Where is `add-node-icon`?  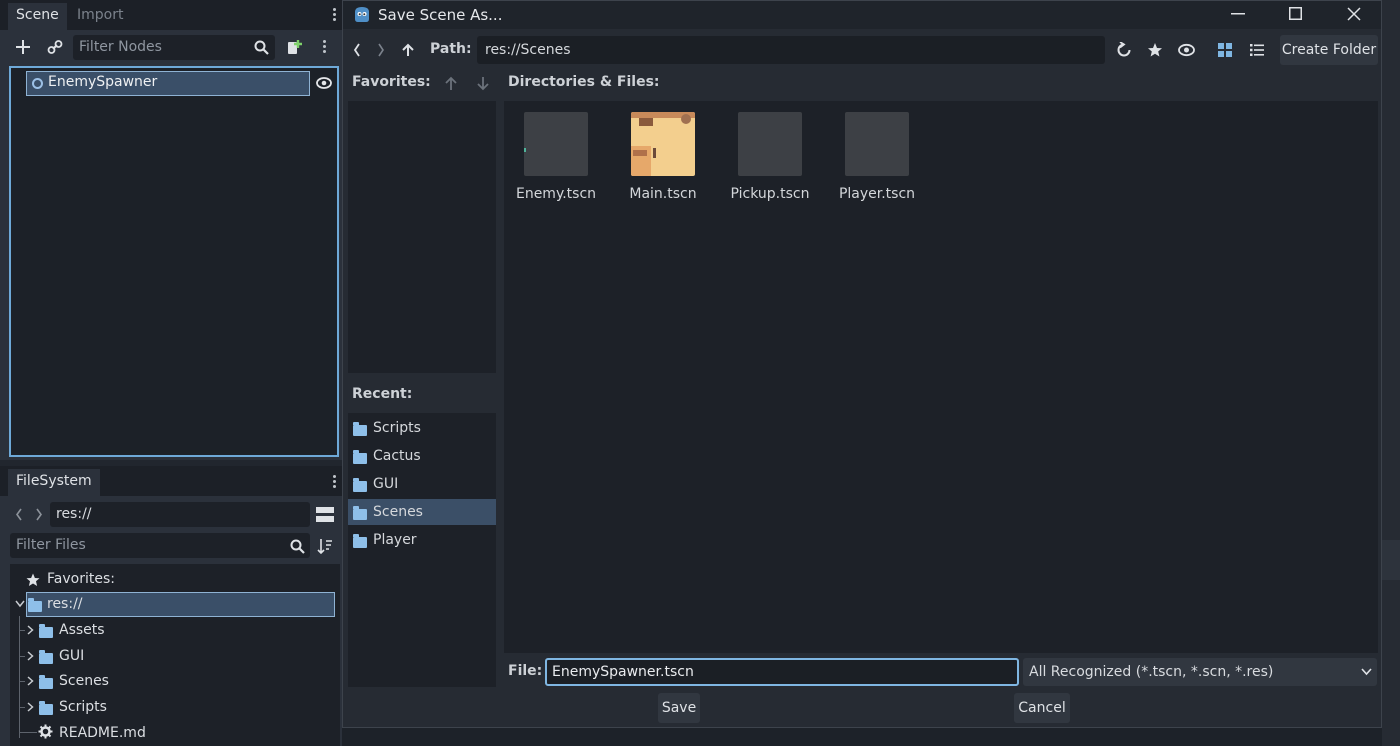
add-node-icon is located at coordinates (23, 47).